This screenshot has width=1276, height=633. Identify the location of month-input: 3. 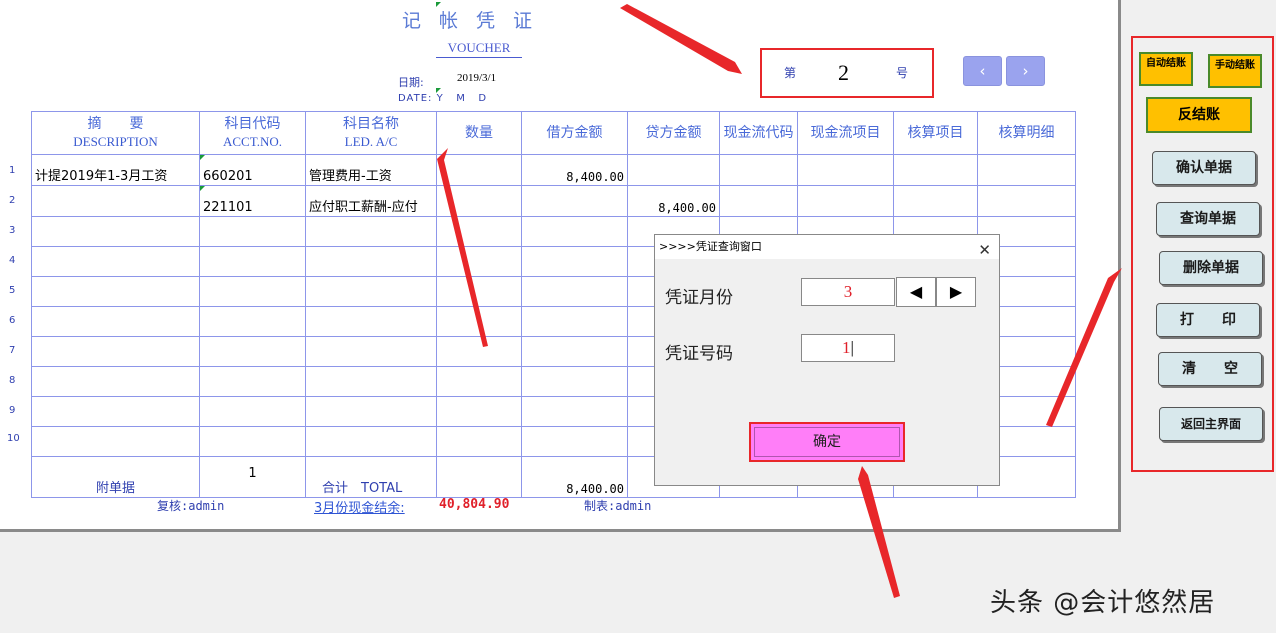
(848, 292).